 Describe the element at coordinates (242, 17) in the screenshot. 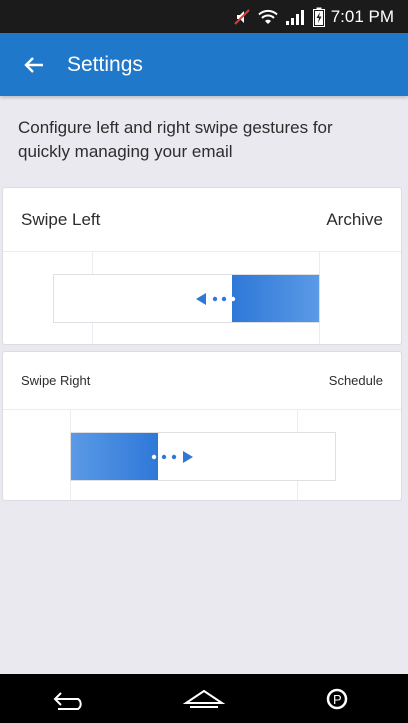

I see `muted-icon` at that location.